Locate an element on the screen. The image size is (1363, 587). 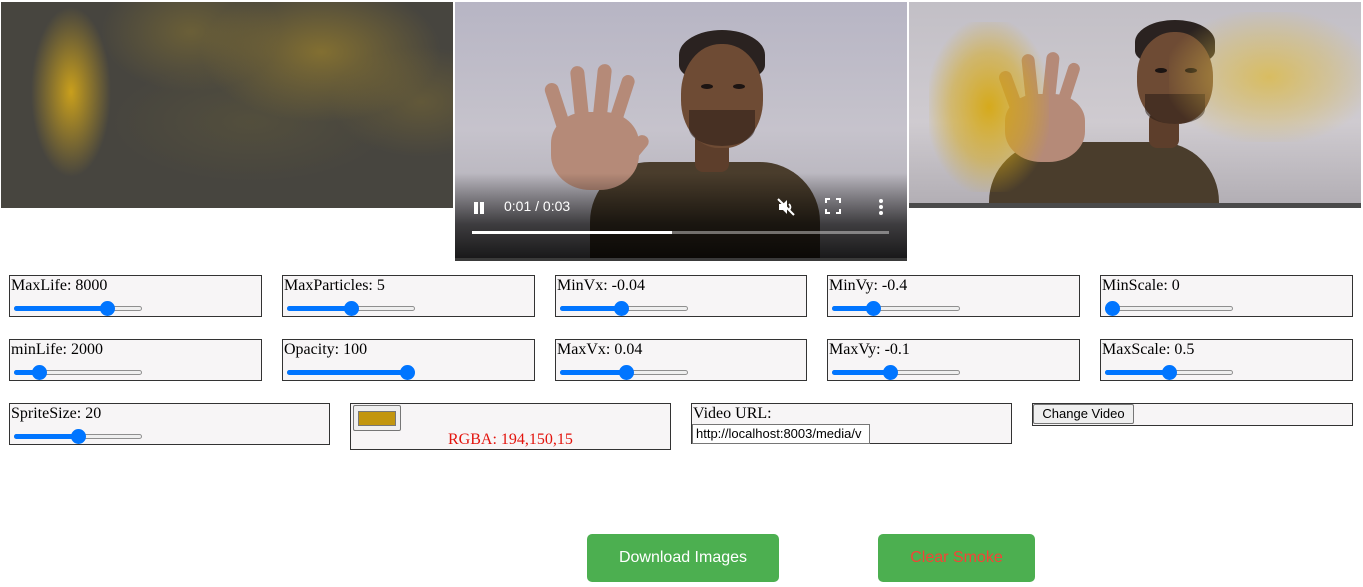
minvx-slider is located at coordinates (624, 308).